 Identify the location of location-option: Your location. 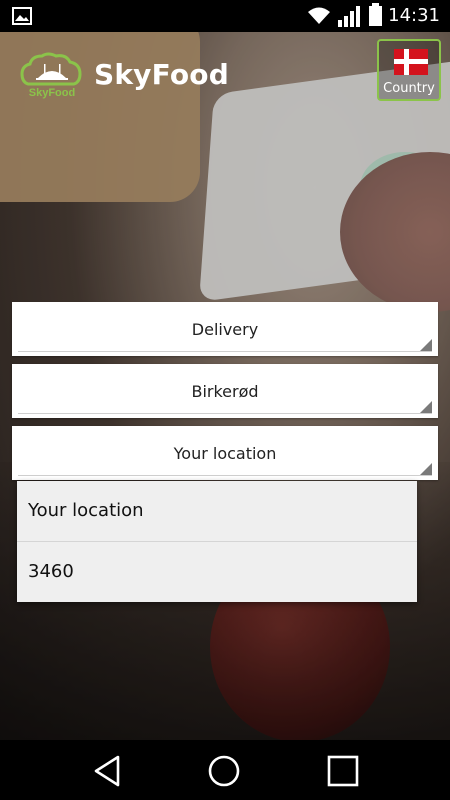
(217, 511).